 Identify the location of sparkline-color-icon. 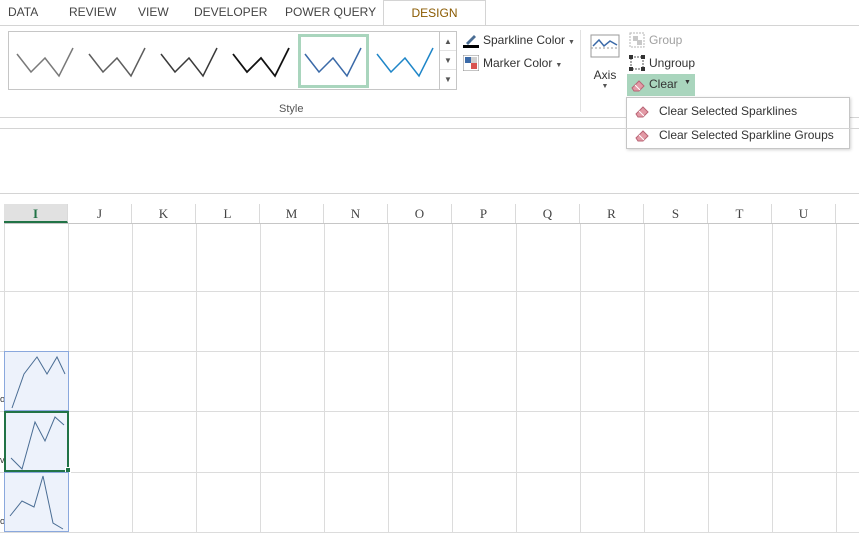
(471, 41).